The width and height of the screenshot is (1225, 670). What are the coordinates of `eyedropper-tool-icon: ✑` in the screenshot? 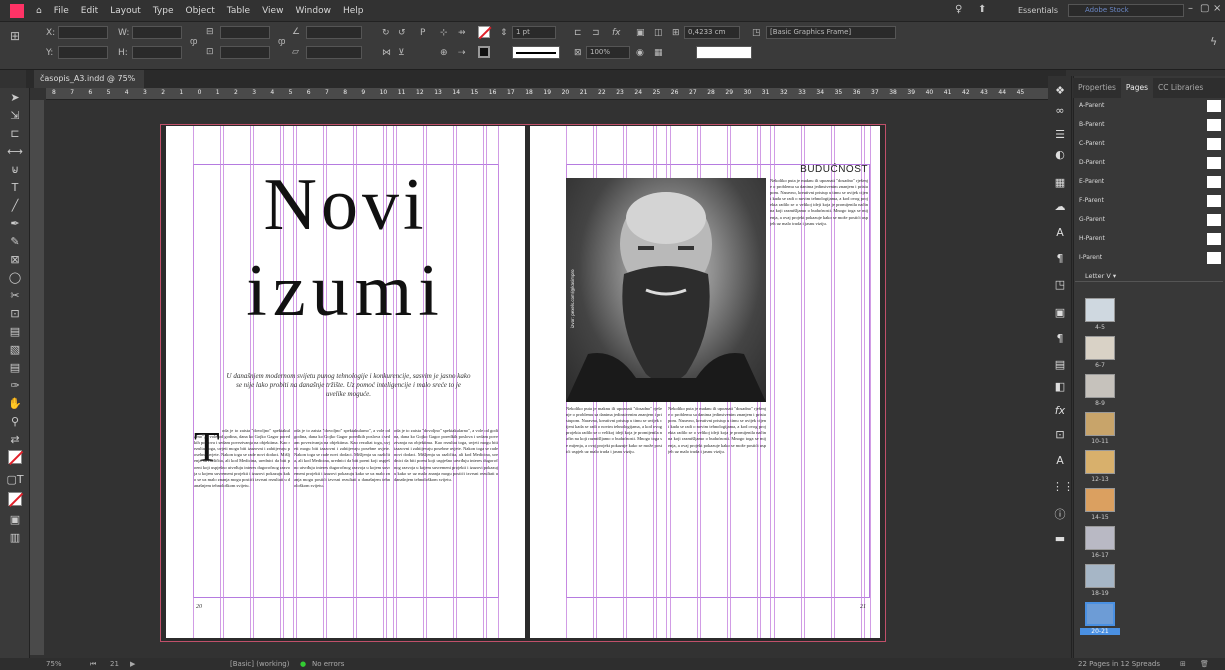 It's located at (15, 386).